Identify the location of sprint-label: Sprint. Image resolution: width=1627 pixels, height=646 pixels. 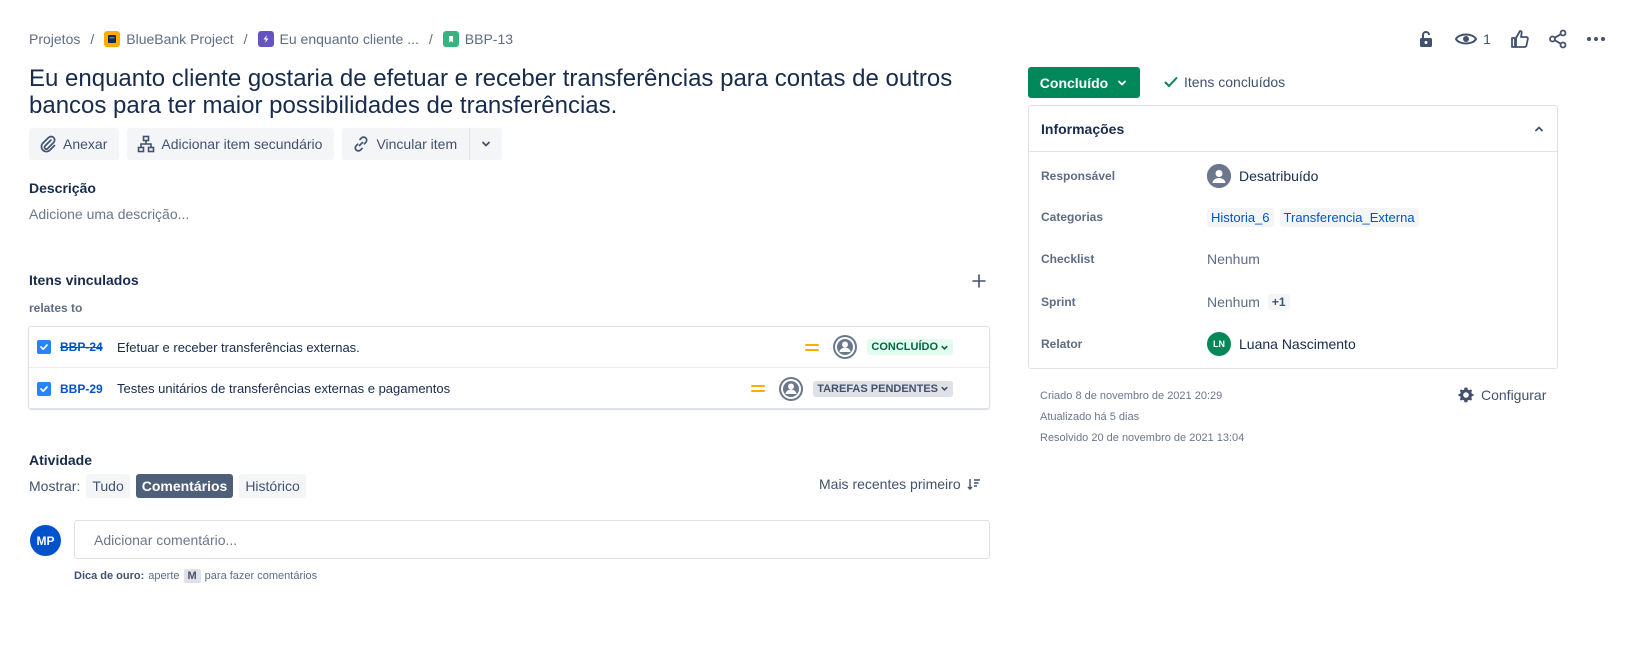
(1058, 302).